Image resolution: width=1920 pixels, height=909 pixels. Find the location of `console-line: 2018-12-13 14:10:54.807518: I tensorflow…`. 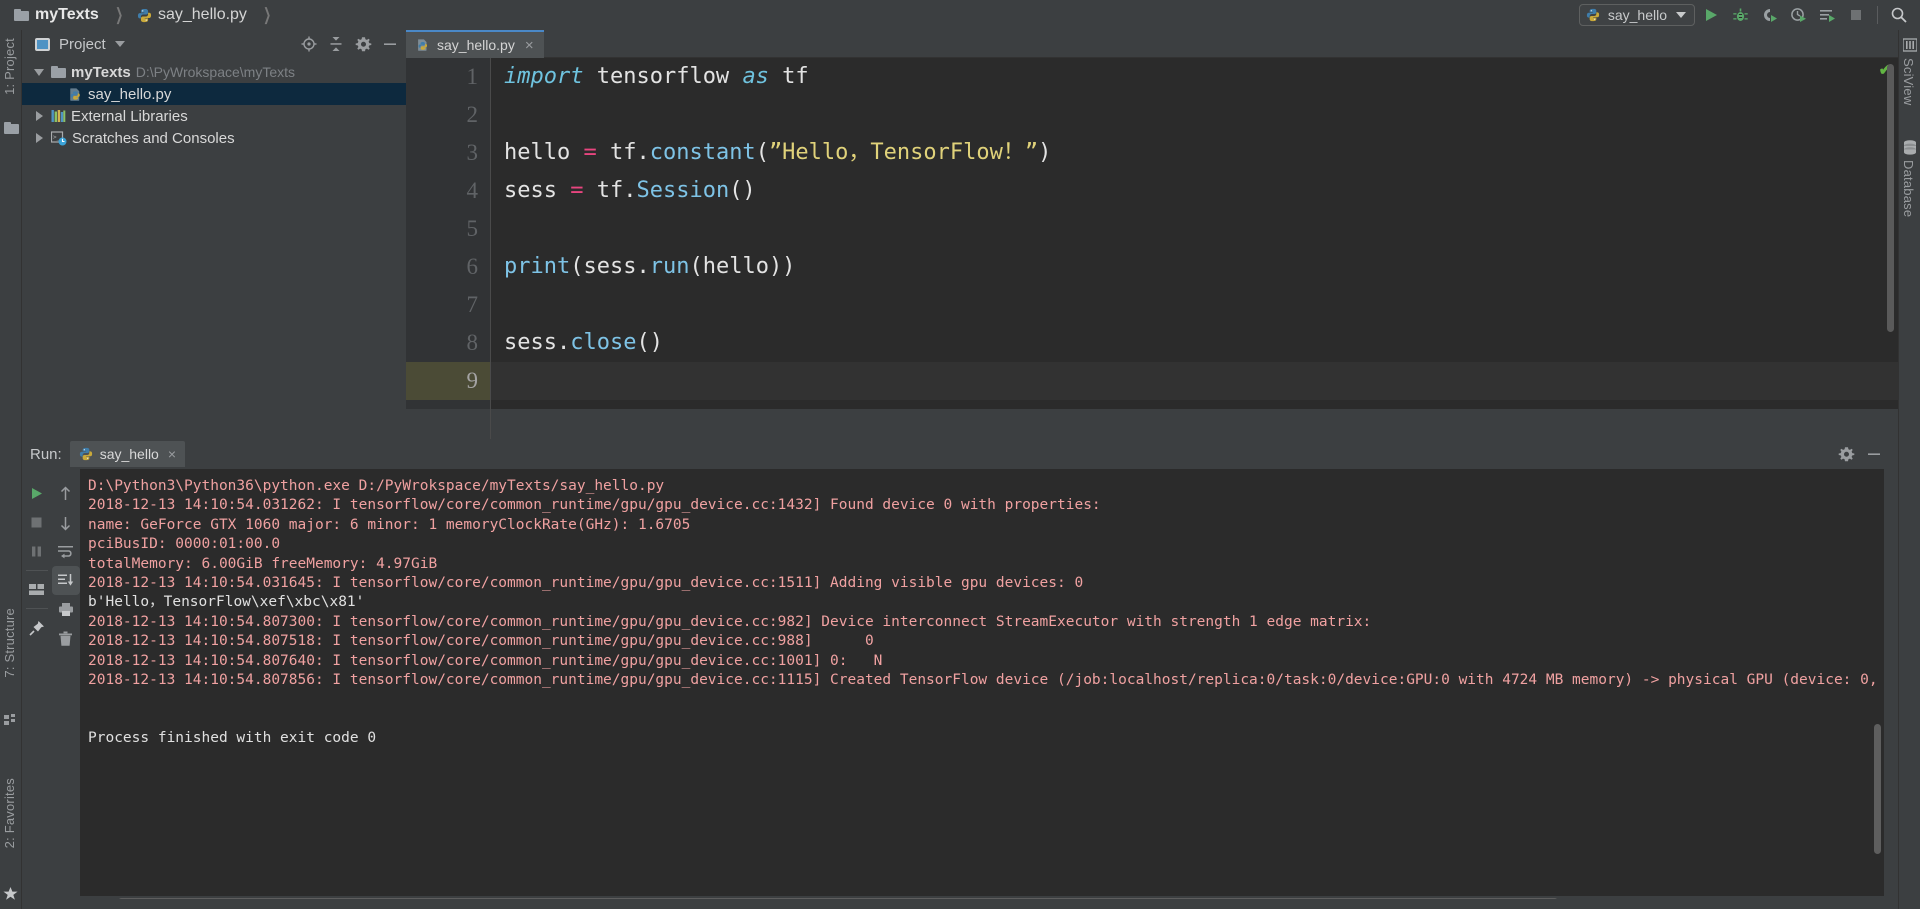

console-line: 2018-12-13 14:10:54.807518: I tensorflow… is located at coordinates (481, 641).